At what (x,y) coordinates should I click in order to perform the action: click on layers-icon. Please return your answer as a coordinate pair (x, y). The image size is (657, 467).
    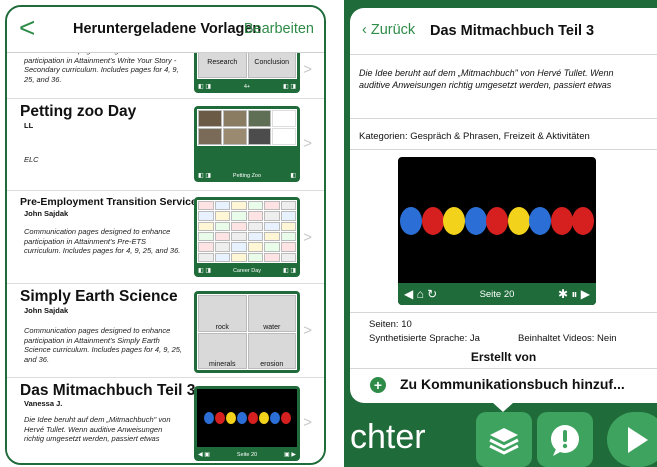
    Looking at the image, I should click on (504, 441).